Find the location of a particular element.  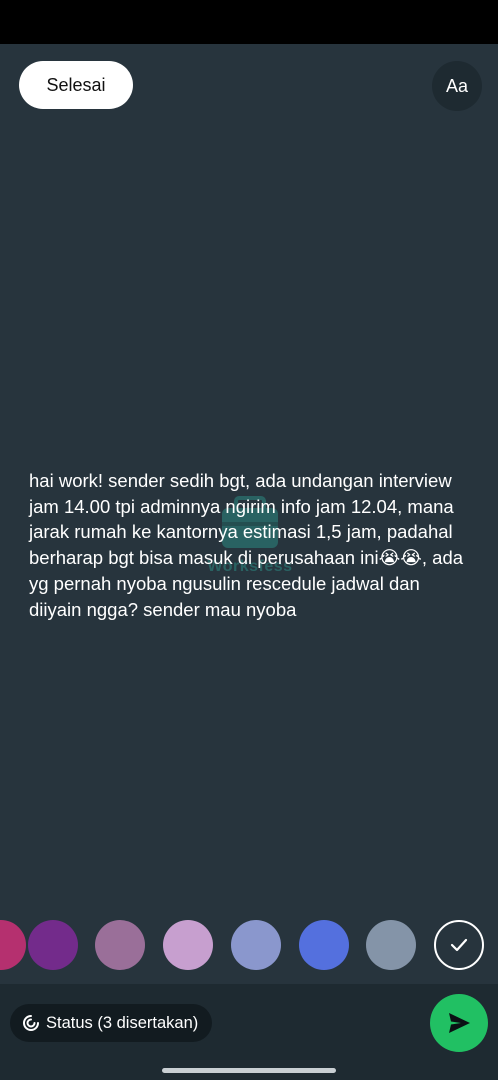

color-swatch-selected is located at coordinates (459, 945).